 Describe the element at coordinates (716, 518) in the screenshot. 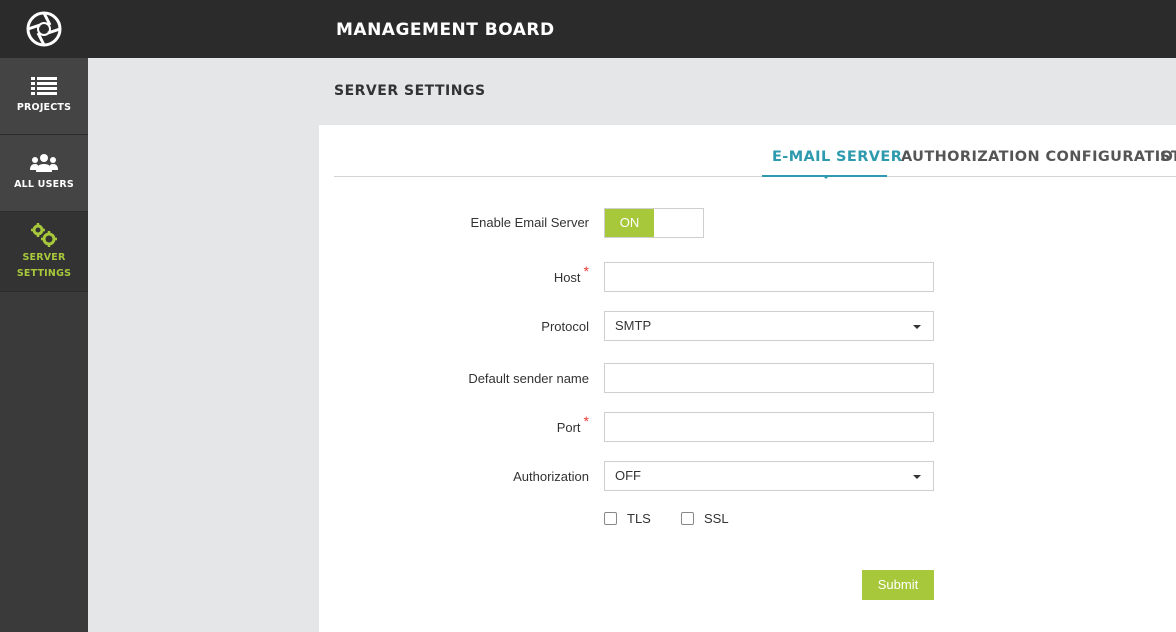

I see `ssl-label: SSL` at that location.